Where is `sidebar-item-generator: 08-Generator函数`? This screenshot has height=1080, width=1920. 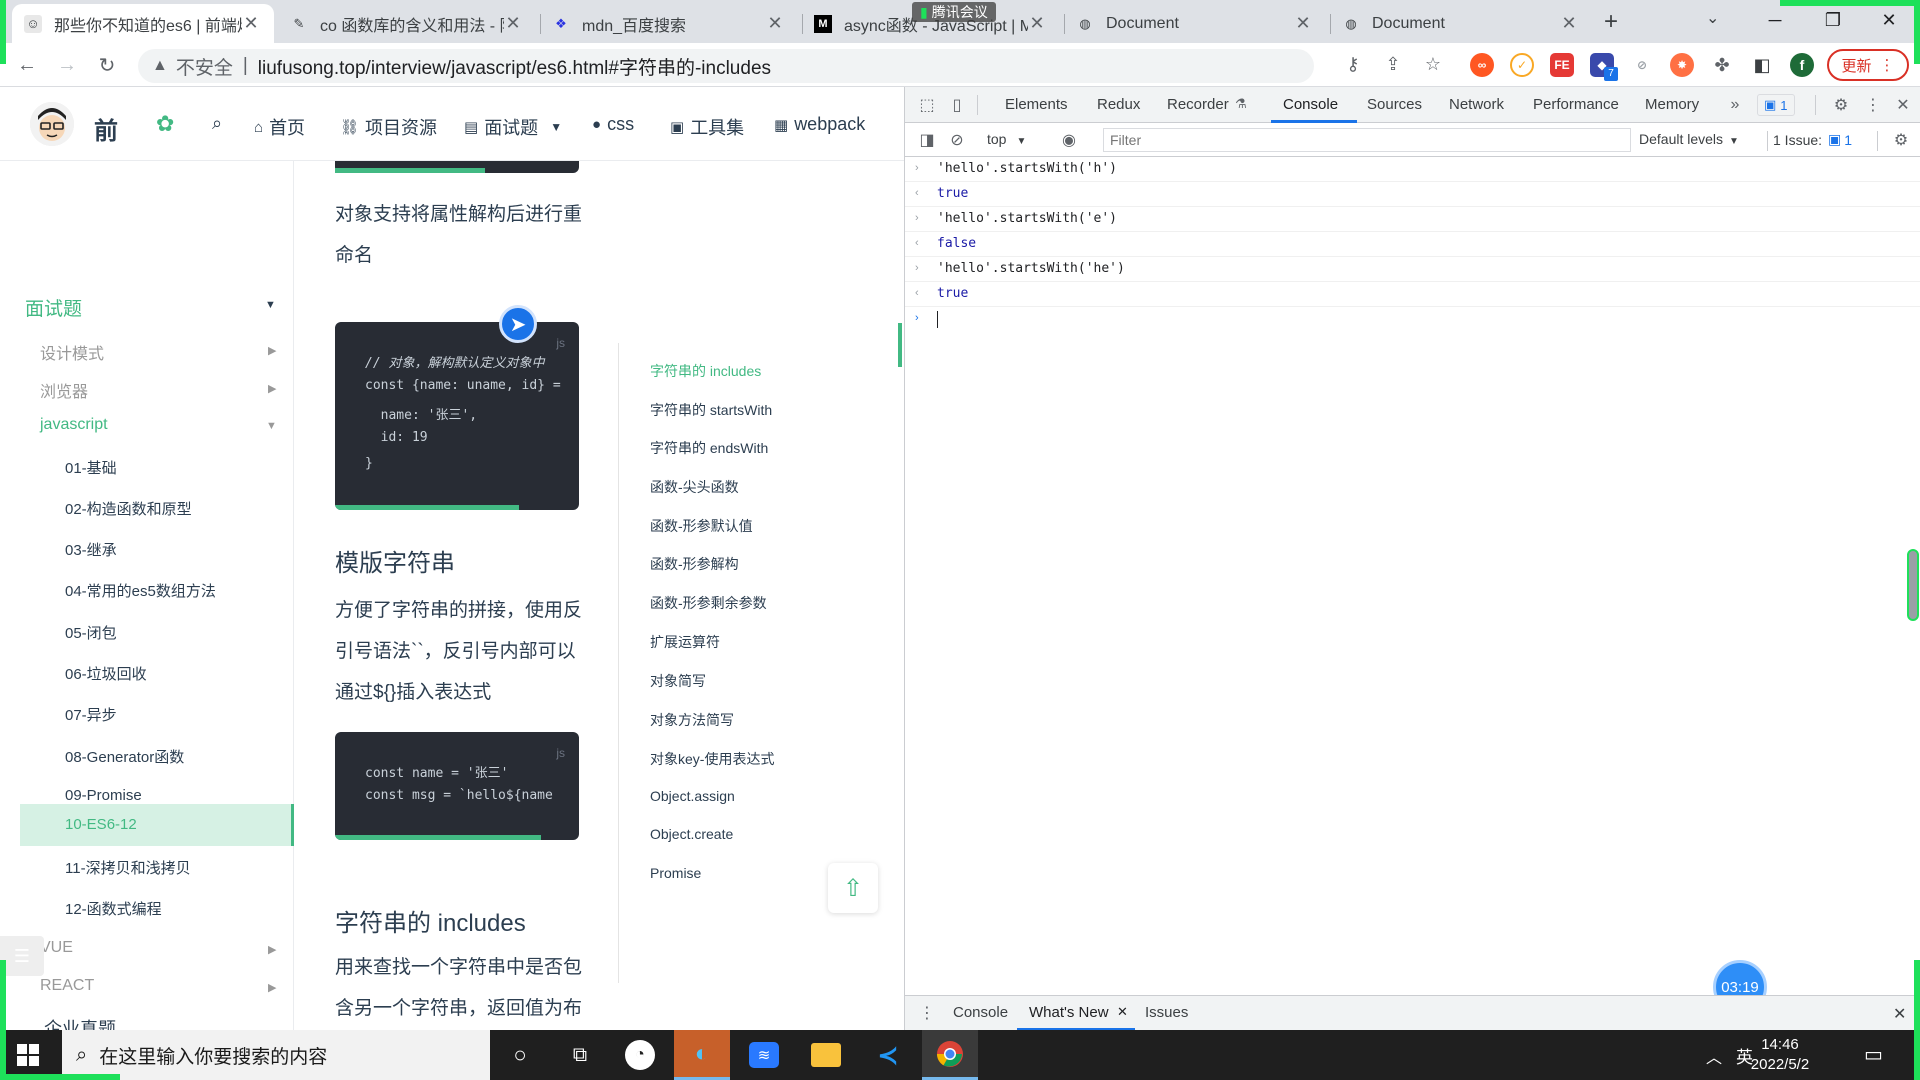 sidebar-item-generator: 08-Generator函数 is located at coordinates (124, 756).